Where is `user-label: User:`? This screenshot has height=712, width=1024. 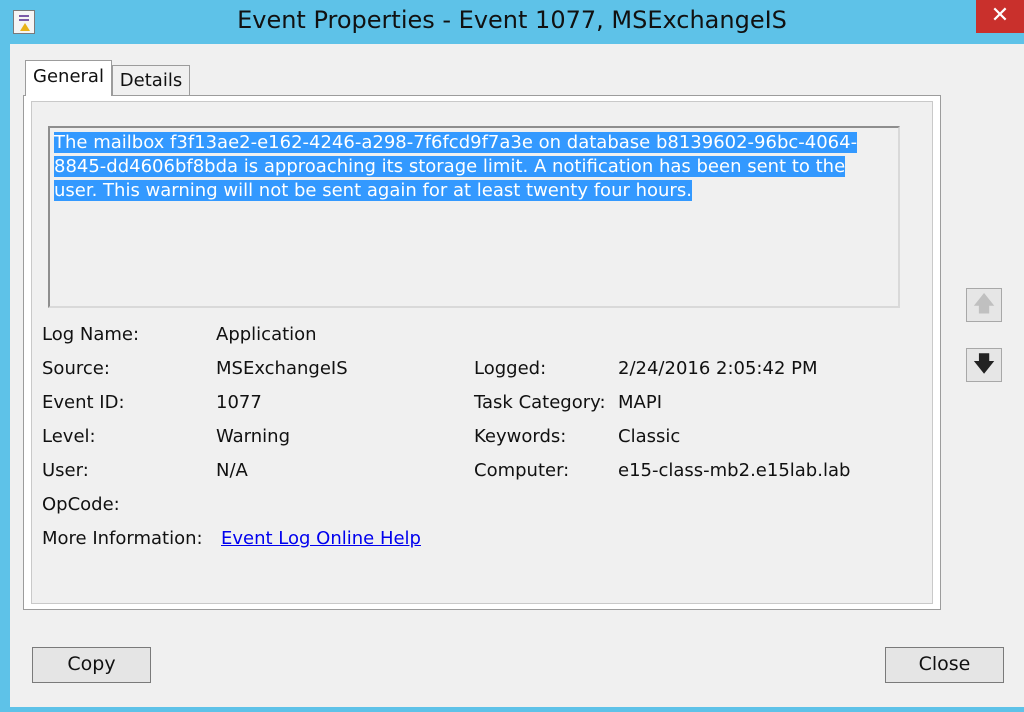
user-label: User: is located at coordinates (65, 470).